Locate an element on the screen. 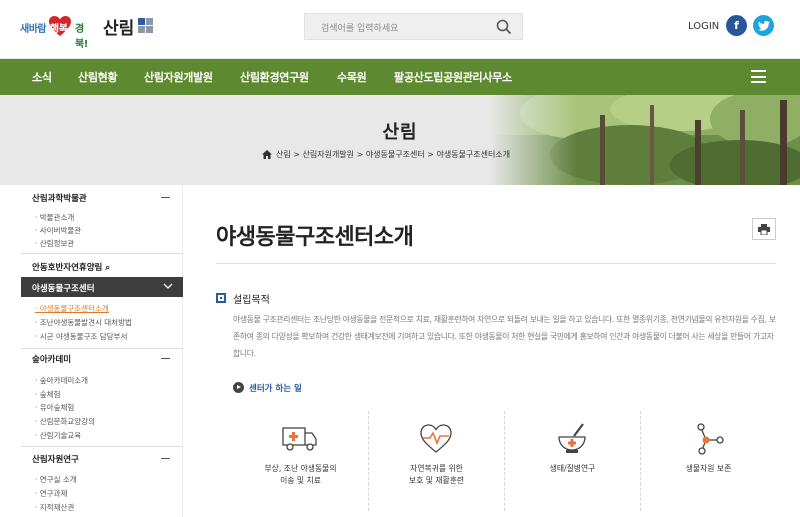 This screenshot has height=517, width=800. search-input: 검색어를 입력하세요 is located at coordinates (359, 27).